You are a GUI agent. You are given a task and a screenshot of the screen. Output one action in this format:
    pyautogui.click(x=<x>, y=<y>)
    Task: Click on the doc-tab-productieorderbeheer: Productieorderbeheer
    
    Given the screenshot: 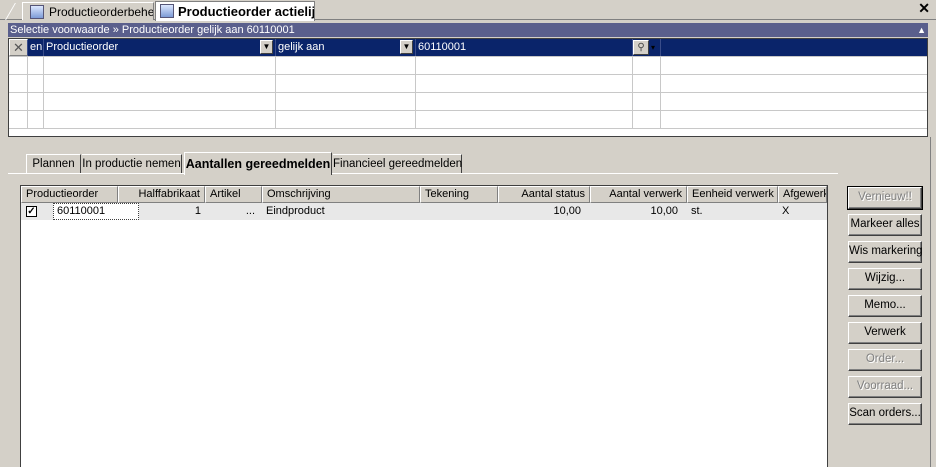 What is the action you would take?
    pyautogui.click(x=88, y=11)
    